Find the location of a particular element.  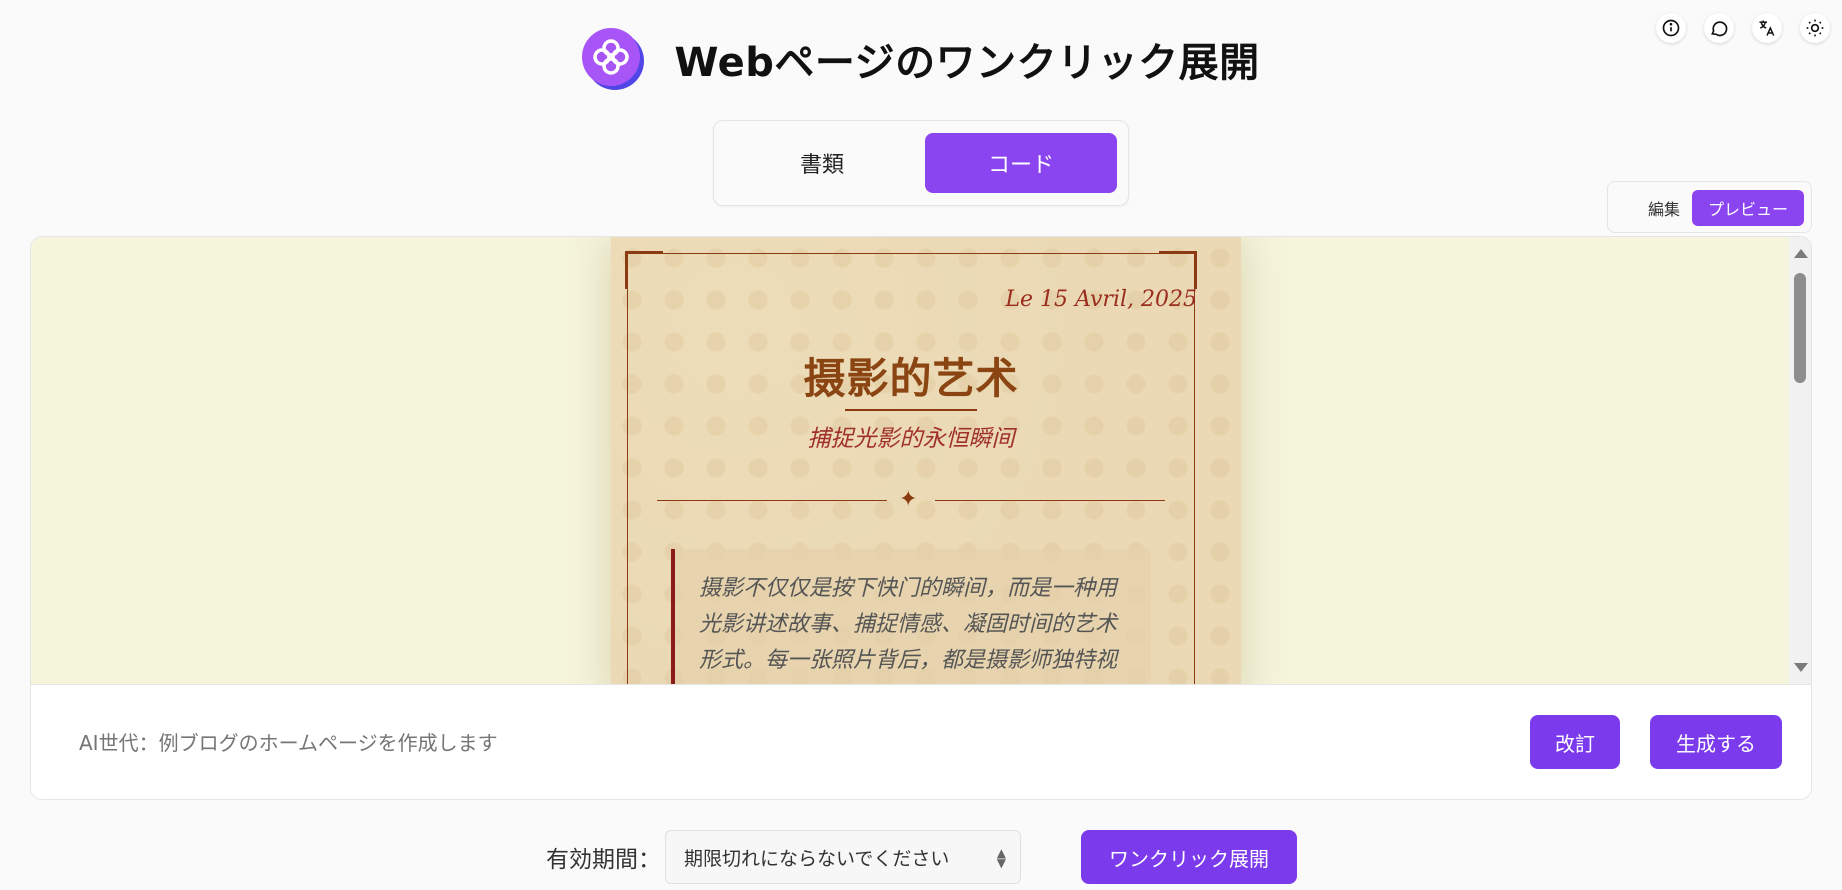

preview-date: Le 15 Avril, 2025 is located at coordinates (1101, 299).